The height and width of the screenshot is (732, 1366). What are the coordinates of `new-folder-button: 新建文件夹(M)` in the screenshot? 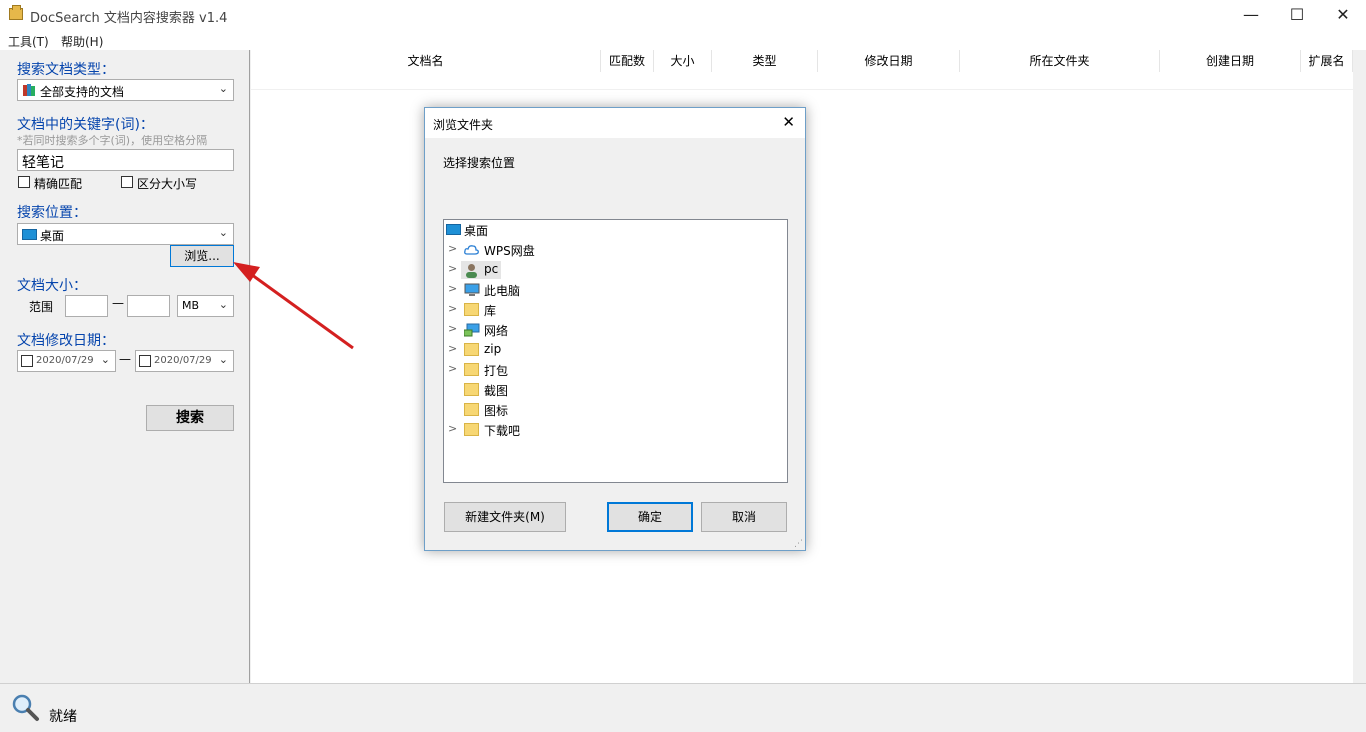 It's located at (505, 517).